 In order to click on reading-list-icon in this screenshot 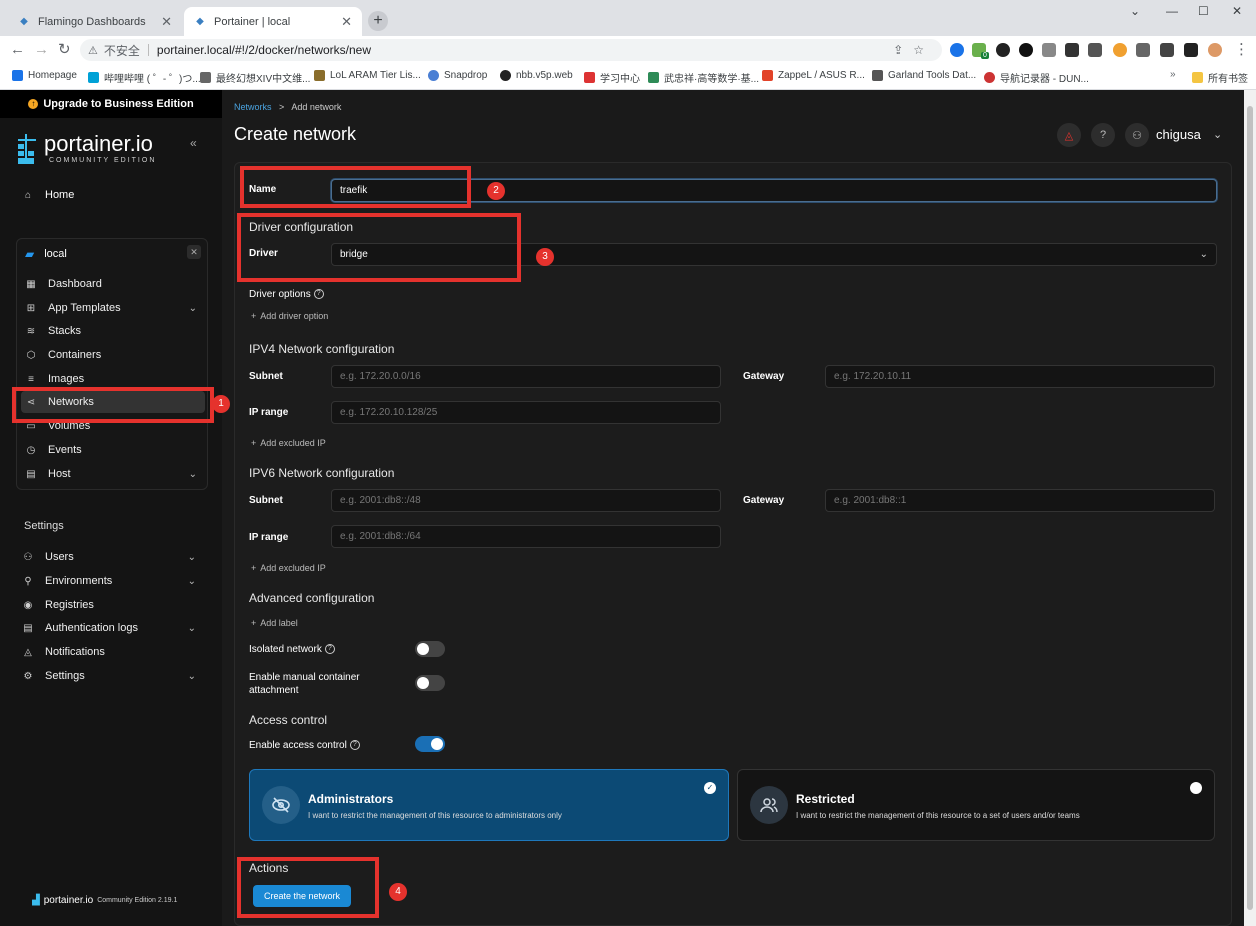, I will do `click(1167, 50)`.